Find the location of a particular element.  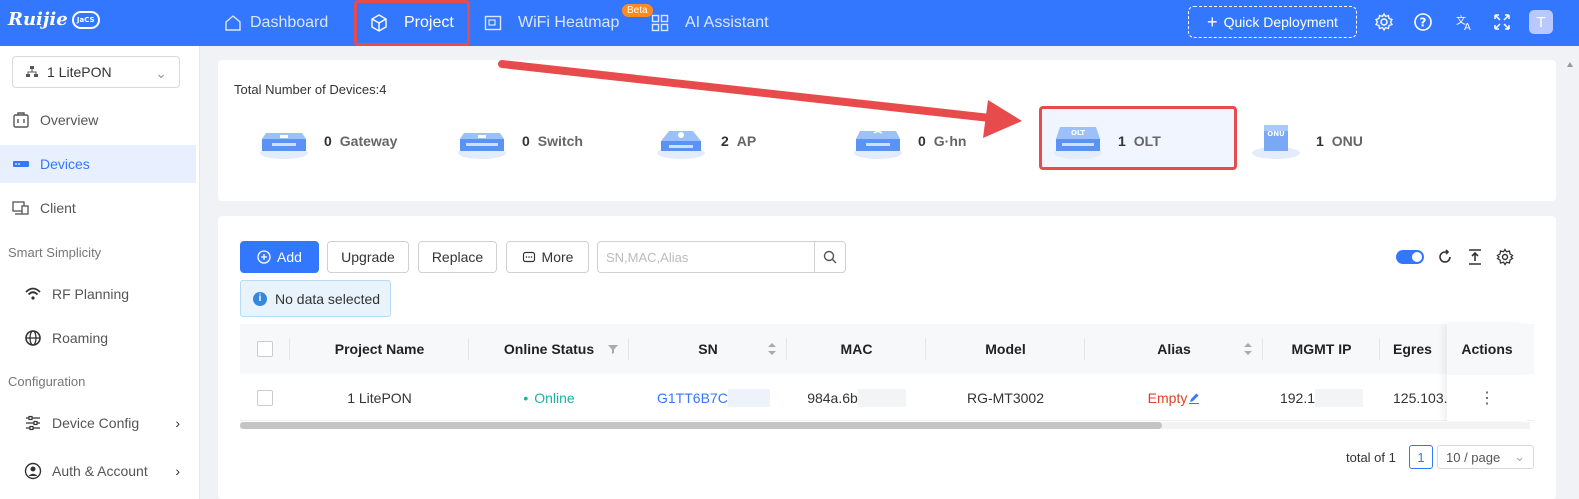

quick-deployment-label: Quick Deployment is located at coordinates (1280, 22).